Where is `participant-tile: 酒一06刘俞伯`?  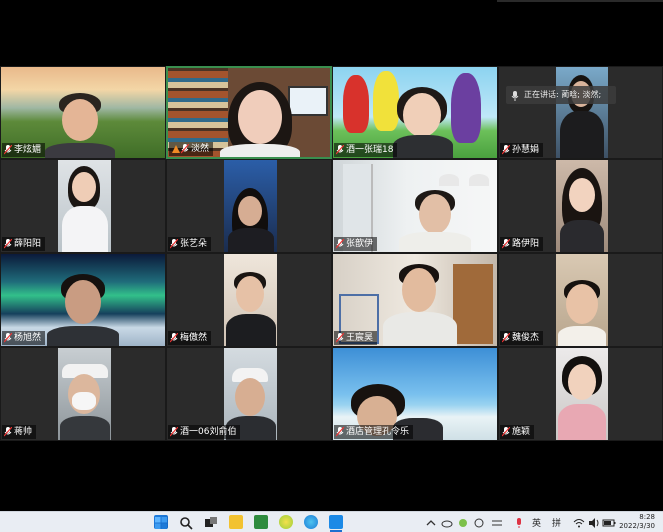
participant-tile: 酒一06刘俞伯 is located at coordinates (249, 394).